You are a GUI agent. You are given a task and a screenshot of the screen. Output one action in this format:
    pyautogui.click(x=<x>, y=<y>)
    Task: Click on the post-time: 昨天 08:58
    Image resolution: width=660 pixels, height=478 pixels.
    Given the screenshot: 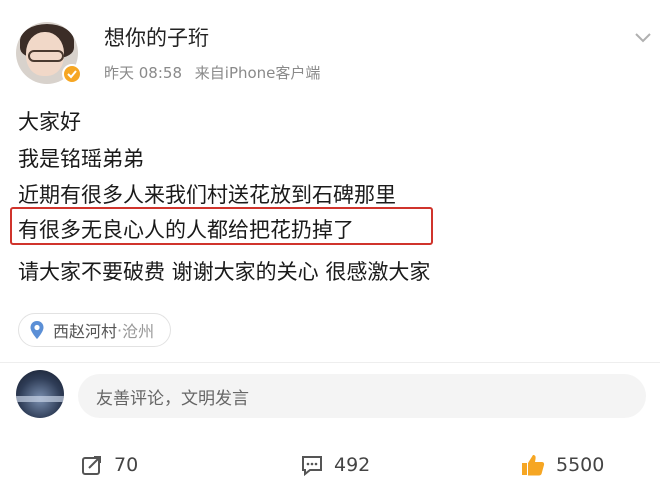 What is the action you would take?
    pyautogui.click(x=143, y=73)
    